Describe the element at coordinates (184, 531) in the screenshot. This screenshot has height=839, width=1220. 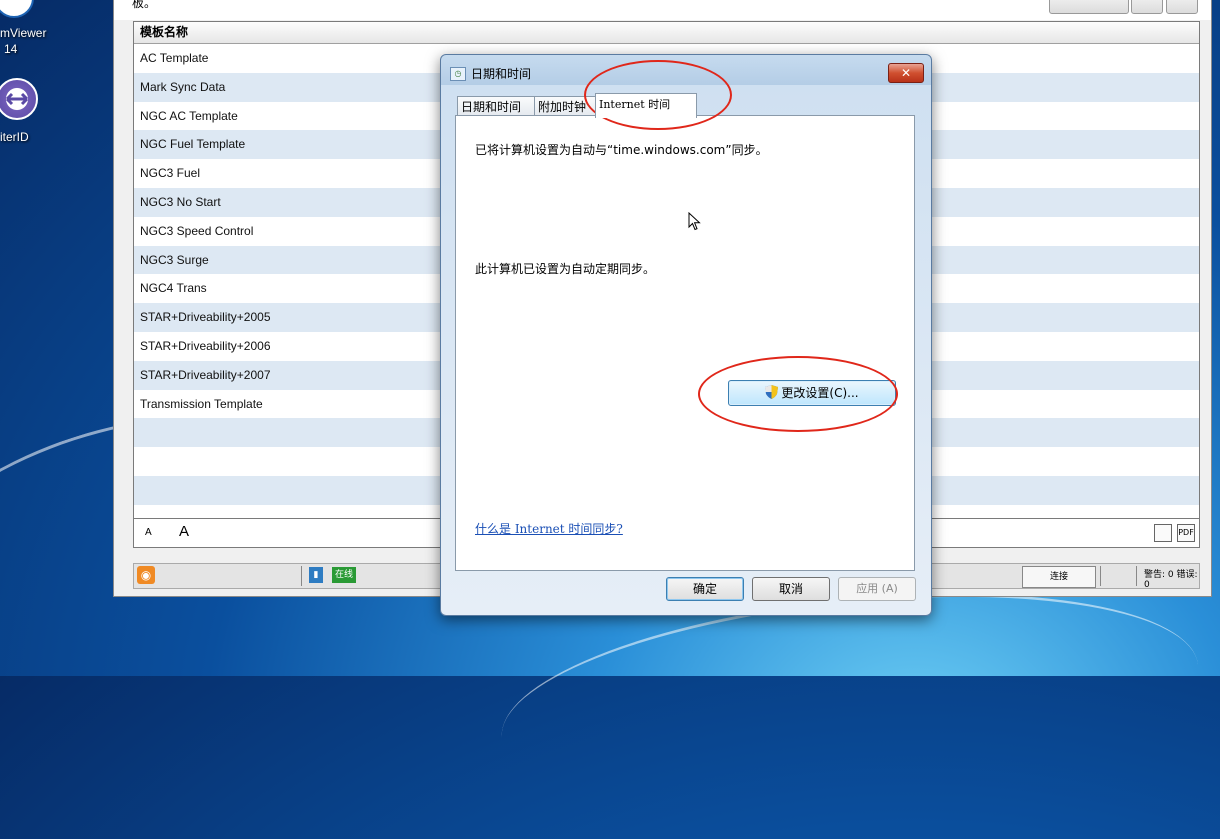
I see `font-larger-button: A` at that location.